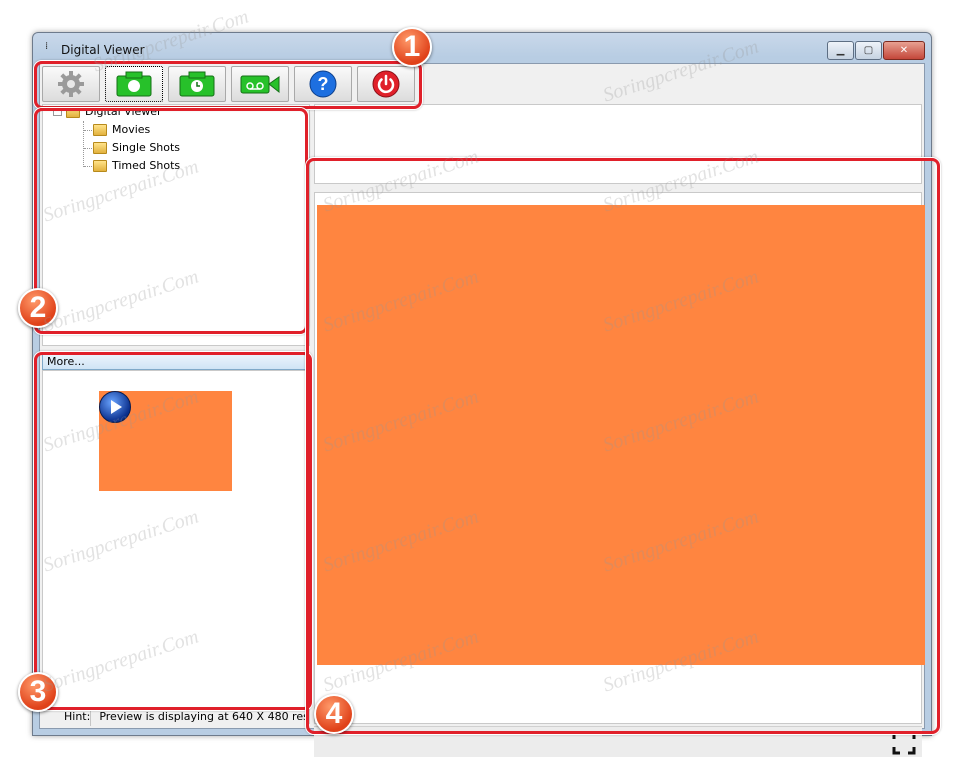 The height and width of the screenshot is (768, 964). Describe the element at coordinates (840, 50) in the screenshot. I see `minimize-button: ▁` at that location.